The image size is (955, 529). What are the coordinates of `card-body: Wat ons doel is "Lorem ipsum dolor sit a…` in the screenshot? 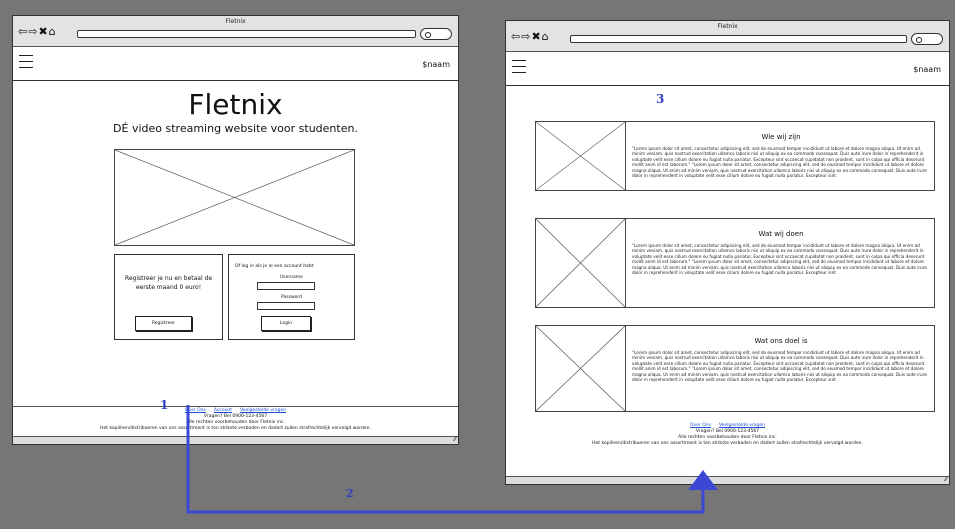 It's located at (781, 368).